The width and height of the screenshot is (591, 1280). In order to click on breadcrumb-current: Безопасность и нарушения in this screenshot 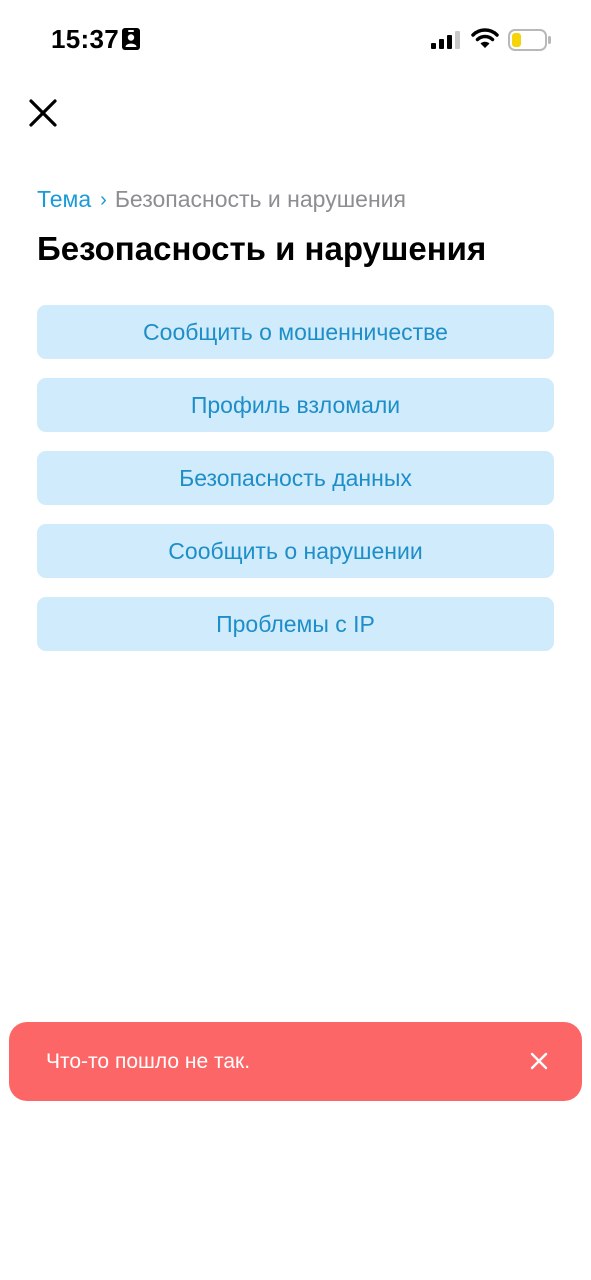, I will do `click(260, 199)`.